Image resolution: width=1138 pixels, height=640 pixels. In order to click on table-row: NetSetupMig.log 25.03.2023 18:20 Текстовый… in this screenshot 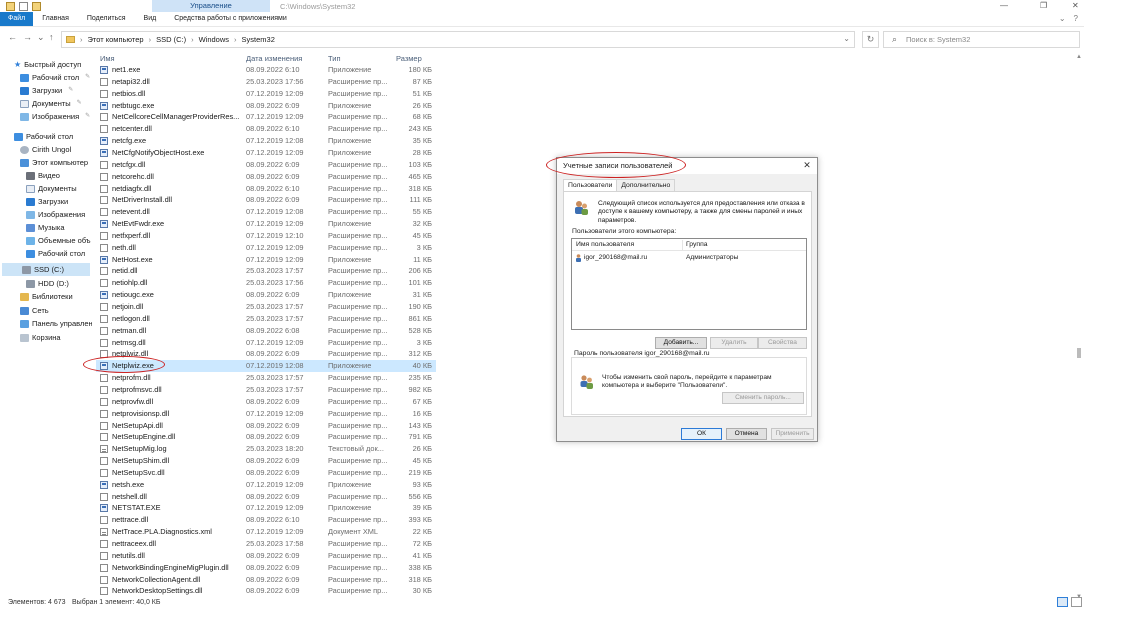, I will do `click(266, 449)`.